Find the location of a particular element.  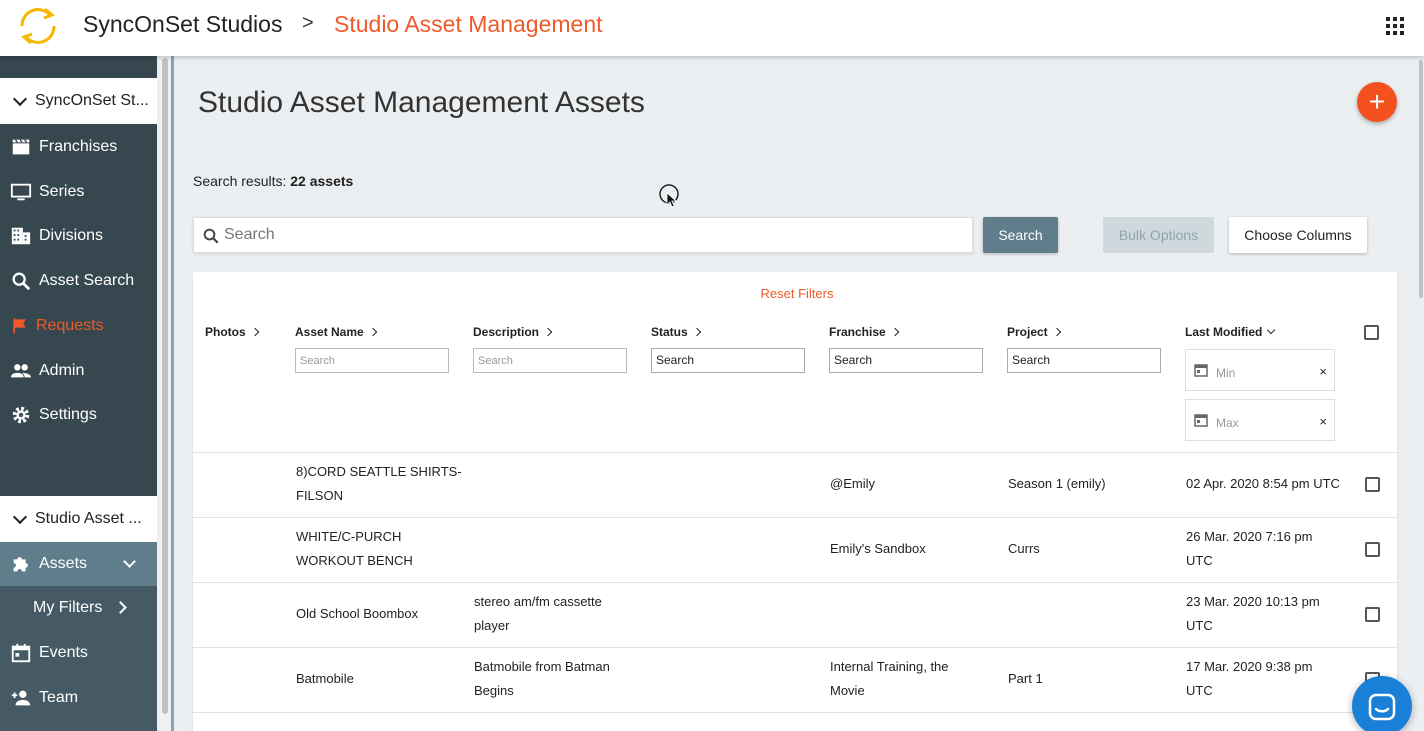

gear-icon is located at coordinates (21, 415).